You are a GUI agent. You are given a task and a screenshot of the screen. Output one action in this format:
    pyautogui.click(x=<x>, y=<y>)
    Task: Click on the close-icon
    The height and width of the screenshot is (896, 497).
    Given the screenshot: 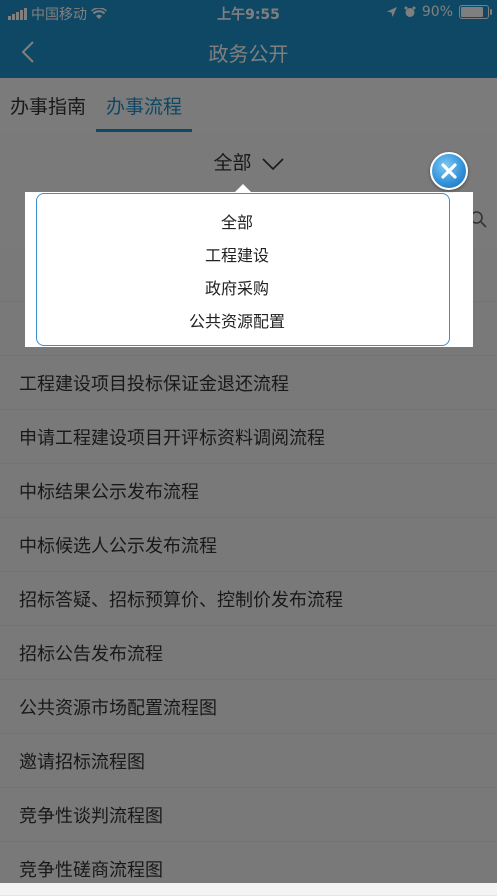 What is the action you would take?
    pyautogui.click(x=449, y=171)
    